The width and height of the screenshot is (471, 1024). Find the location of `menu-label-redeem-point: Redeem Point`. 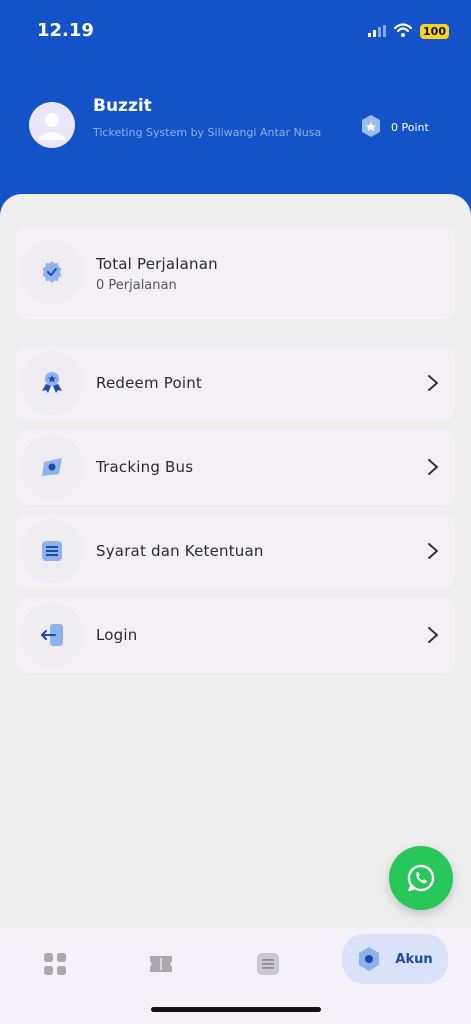

menu-label-redeem-point: Redeem Point is located at coordinates (149, 383).